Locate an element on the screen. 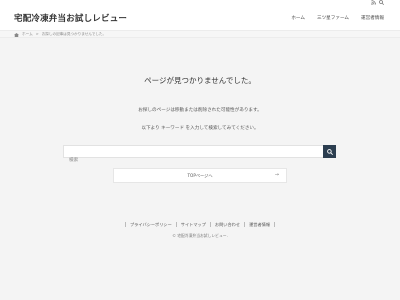 The height and width of the screenshot is (300, 400). footer-link-contact: お問い合わせ is located at coordinates (226, 224).